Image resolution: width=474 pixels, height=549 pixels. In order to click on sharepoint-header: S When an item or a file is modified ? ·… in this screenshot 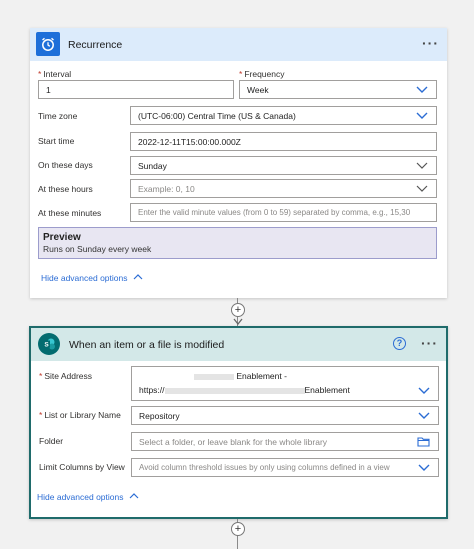, I will do `click(238, 344)`.